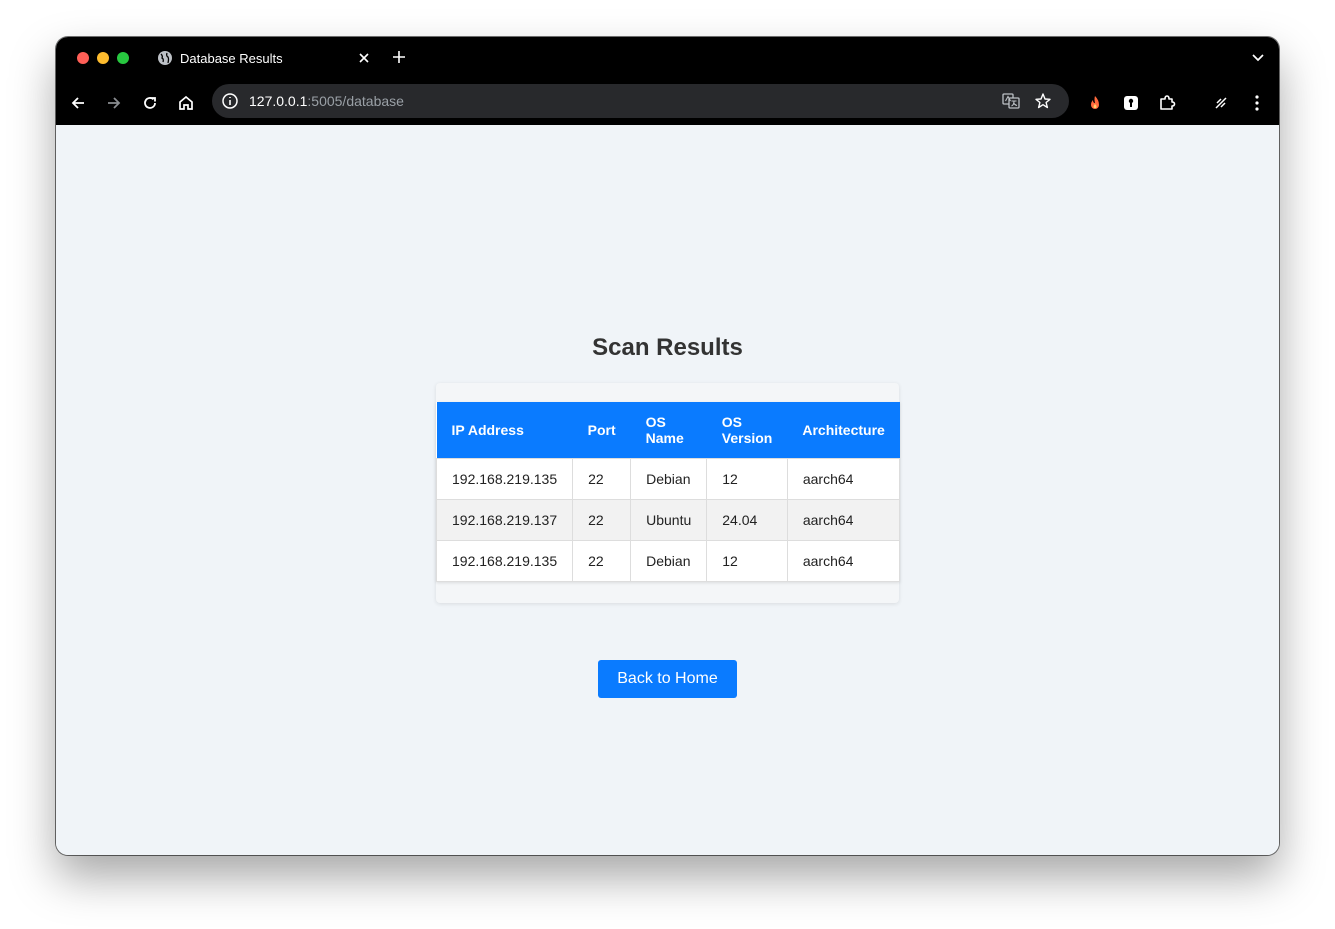 This screenshot has height=929, width=1335. I want to click on cell-os-version: 24.04, so click(747, 519).